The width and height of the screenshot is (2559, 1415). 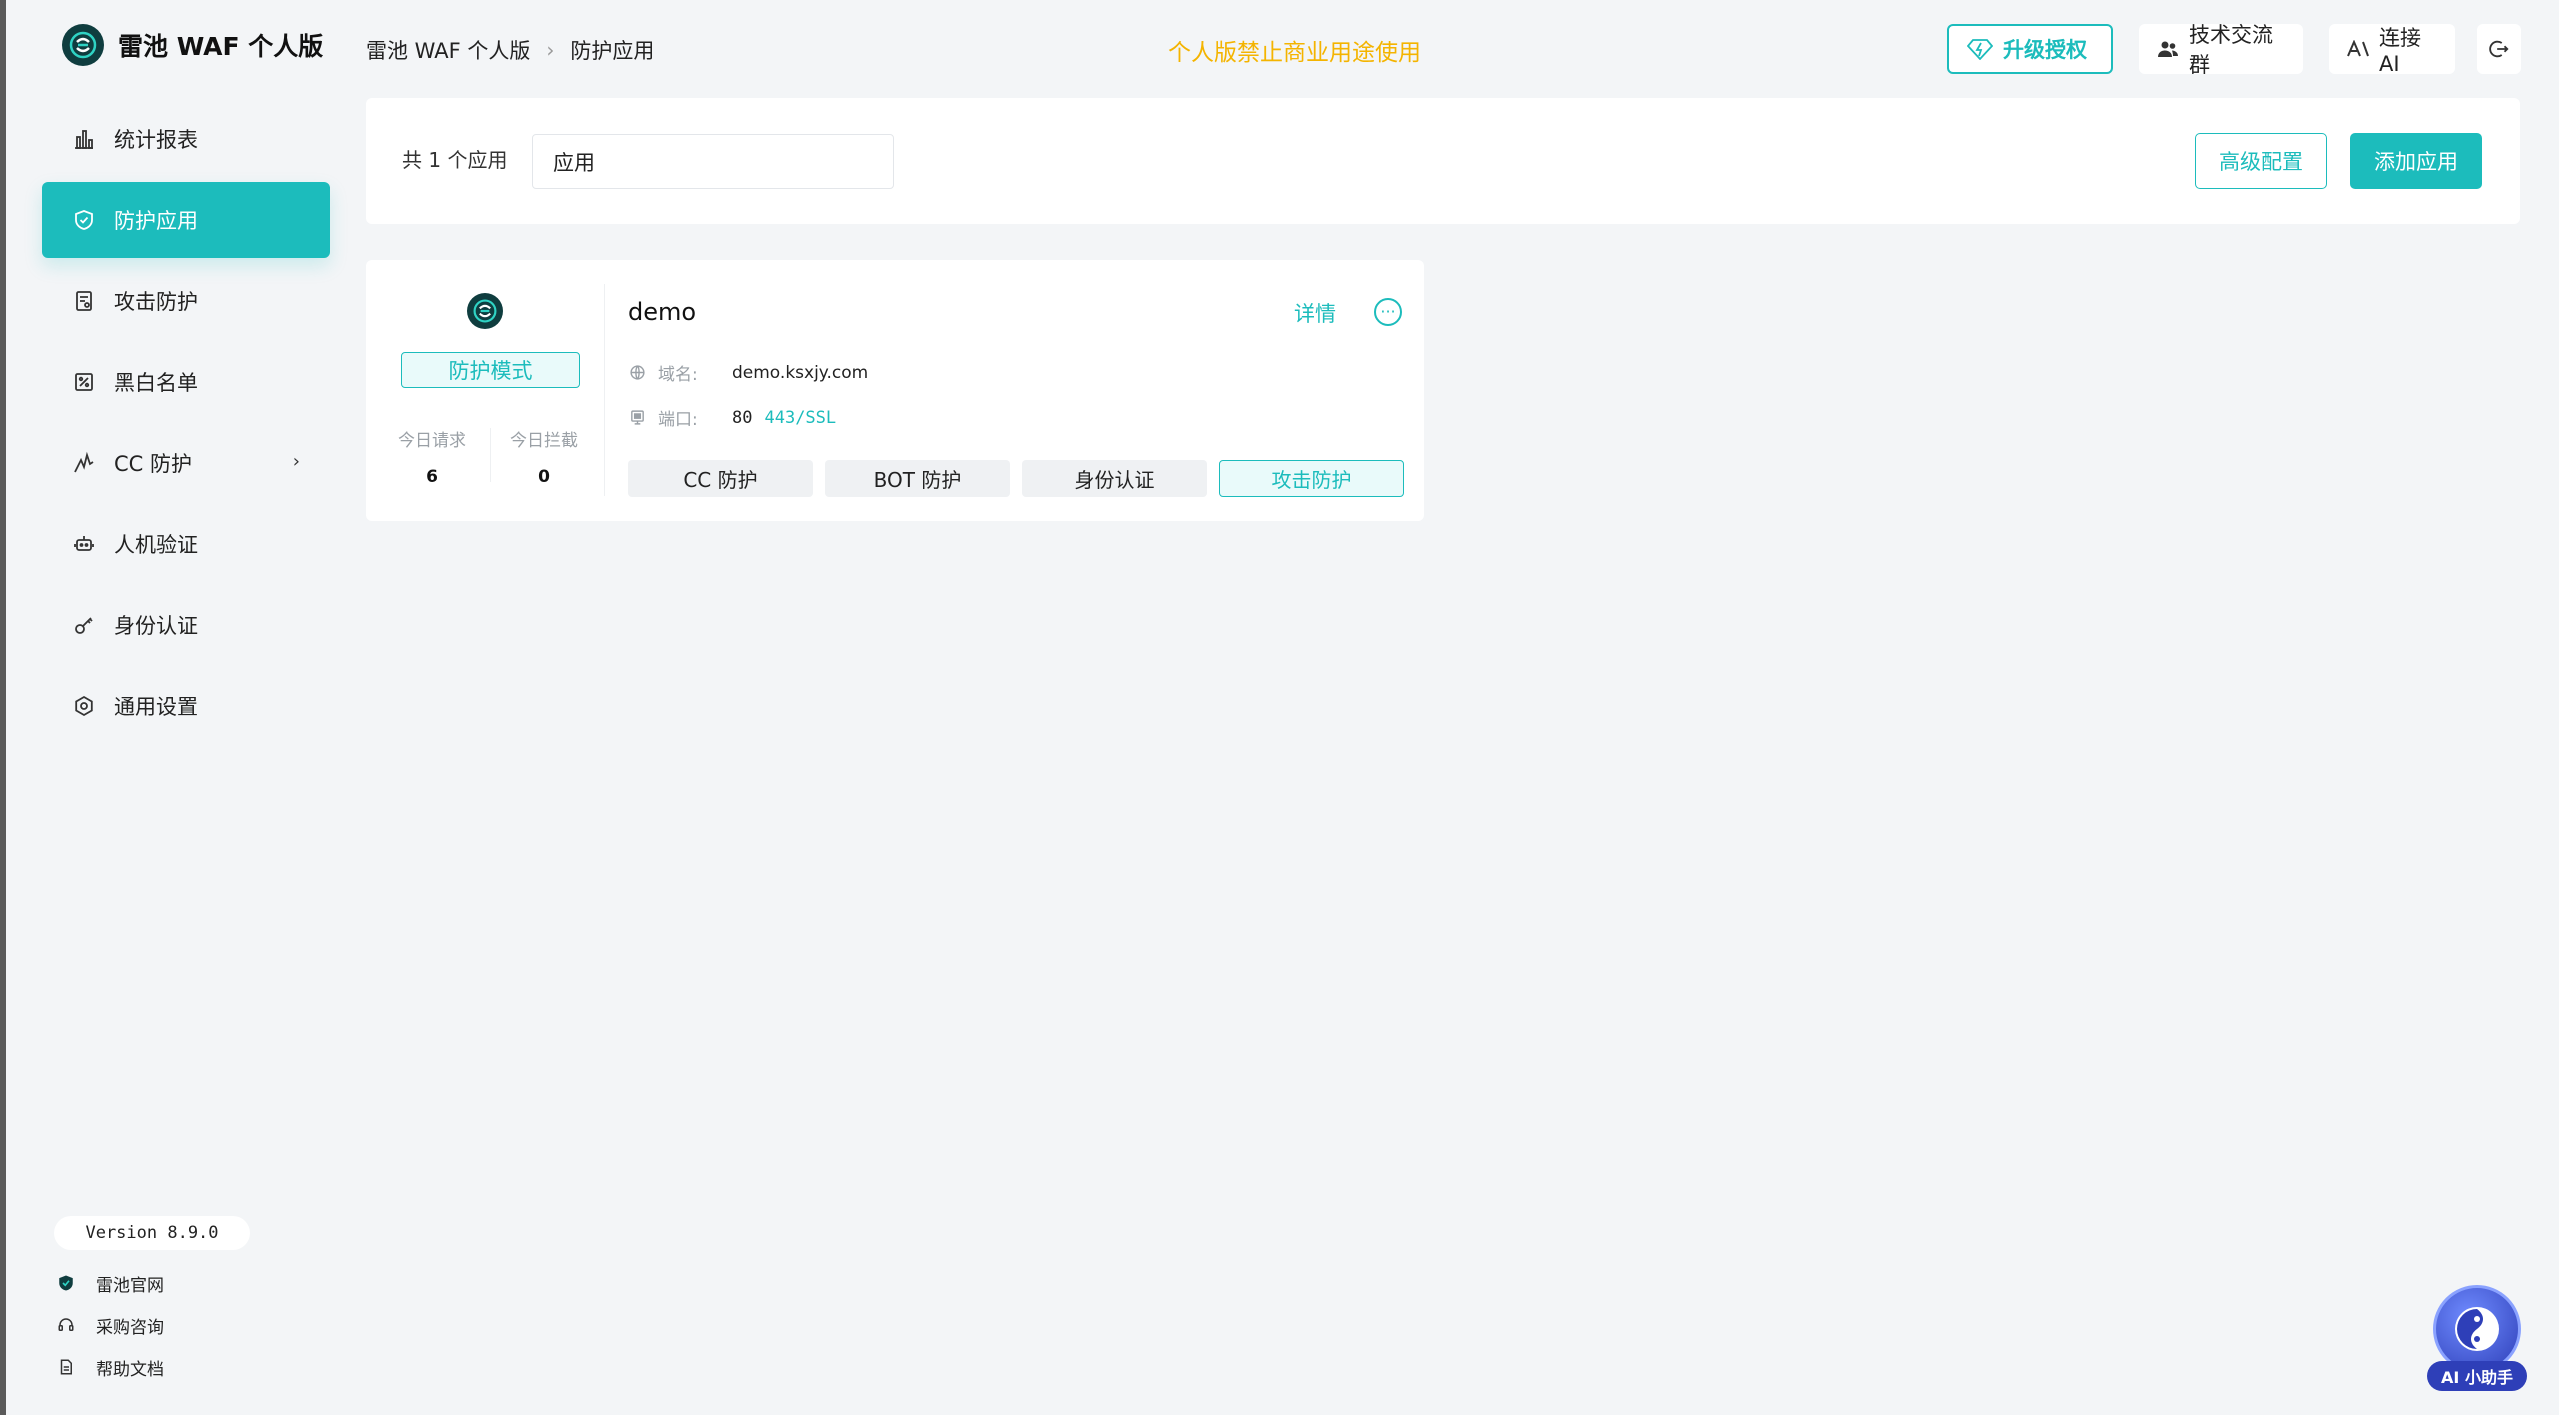 I want to click on commercial-use-notice: 个人版禁止商业用途使用, so click(x=1294, y=50).